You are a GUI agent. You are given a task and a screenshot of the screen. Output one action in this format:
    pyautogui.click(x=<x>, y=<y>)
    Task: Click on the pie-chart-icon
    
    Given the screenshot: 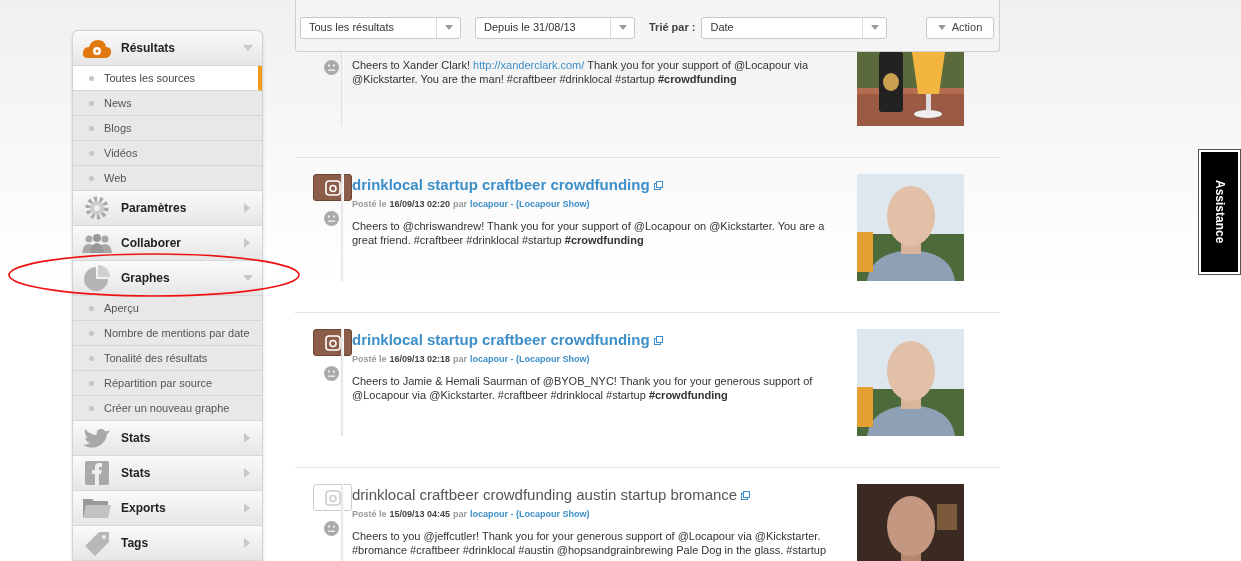 What is the action you would take?
    pyautogui.click(x=97, y=278)
    